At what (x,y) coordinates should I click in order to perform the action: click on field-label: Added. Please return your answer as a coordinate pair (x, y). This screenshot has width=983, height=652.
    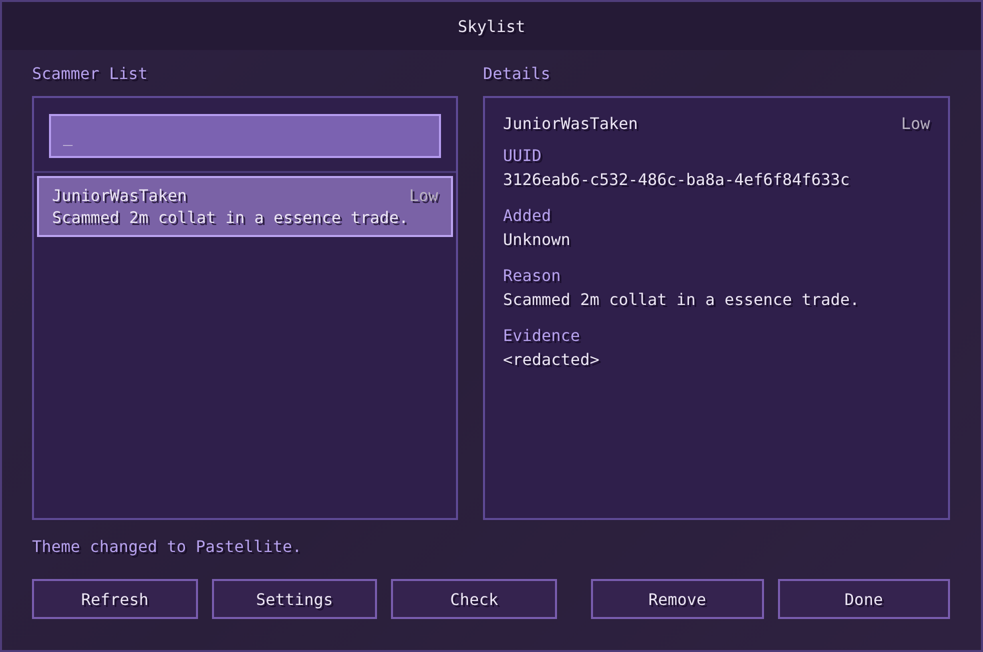
    Looking at the image, I should click on (527, 216).